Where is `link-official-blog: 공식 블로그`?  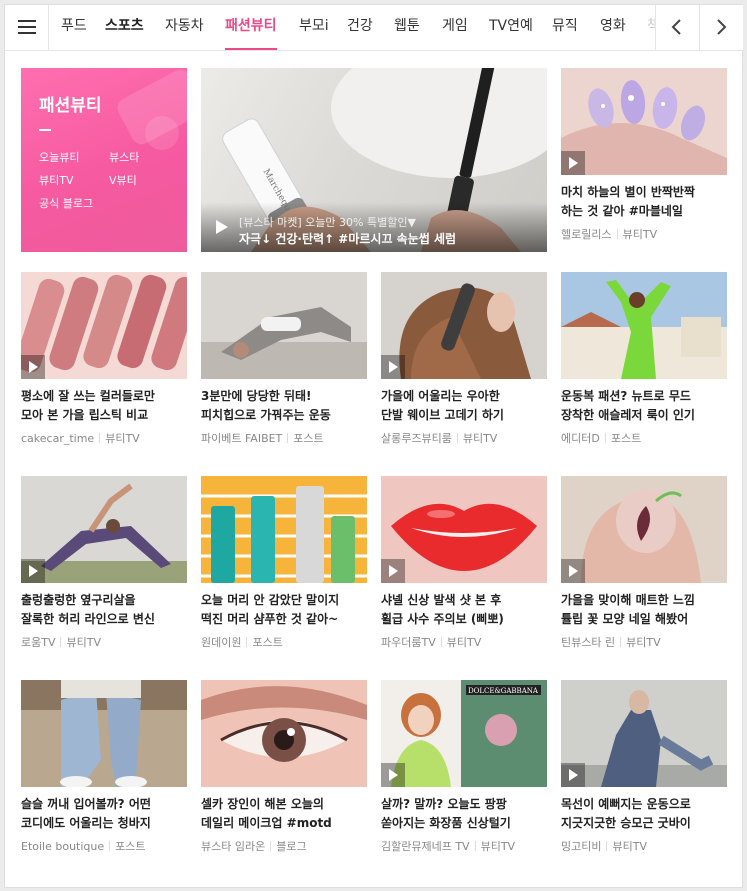 link-official-blog: 공식 블로그 is located at coordinates (66, 203).